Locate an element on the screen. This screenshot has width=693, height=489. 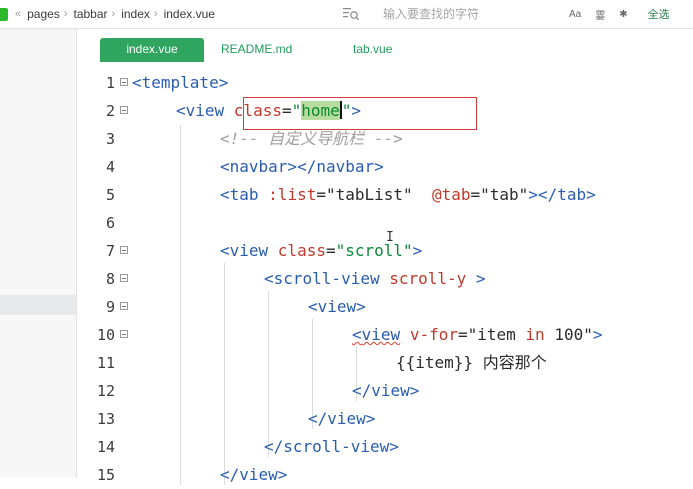
breadcrumb: « pages › tabbar › index › index.vue is located at coordinates (107, 14).